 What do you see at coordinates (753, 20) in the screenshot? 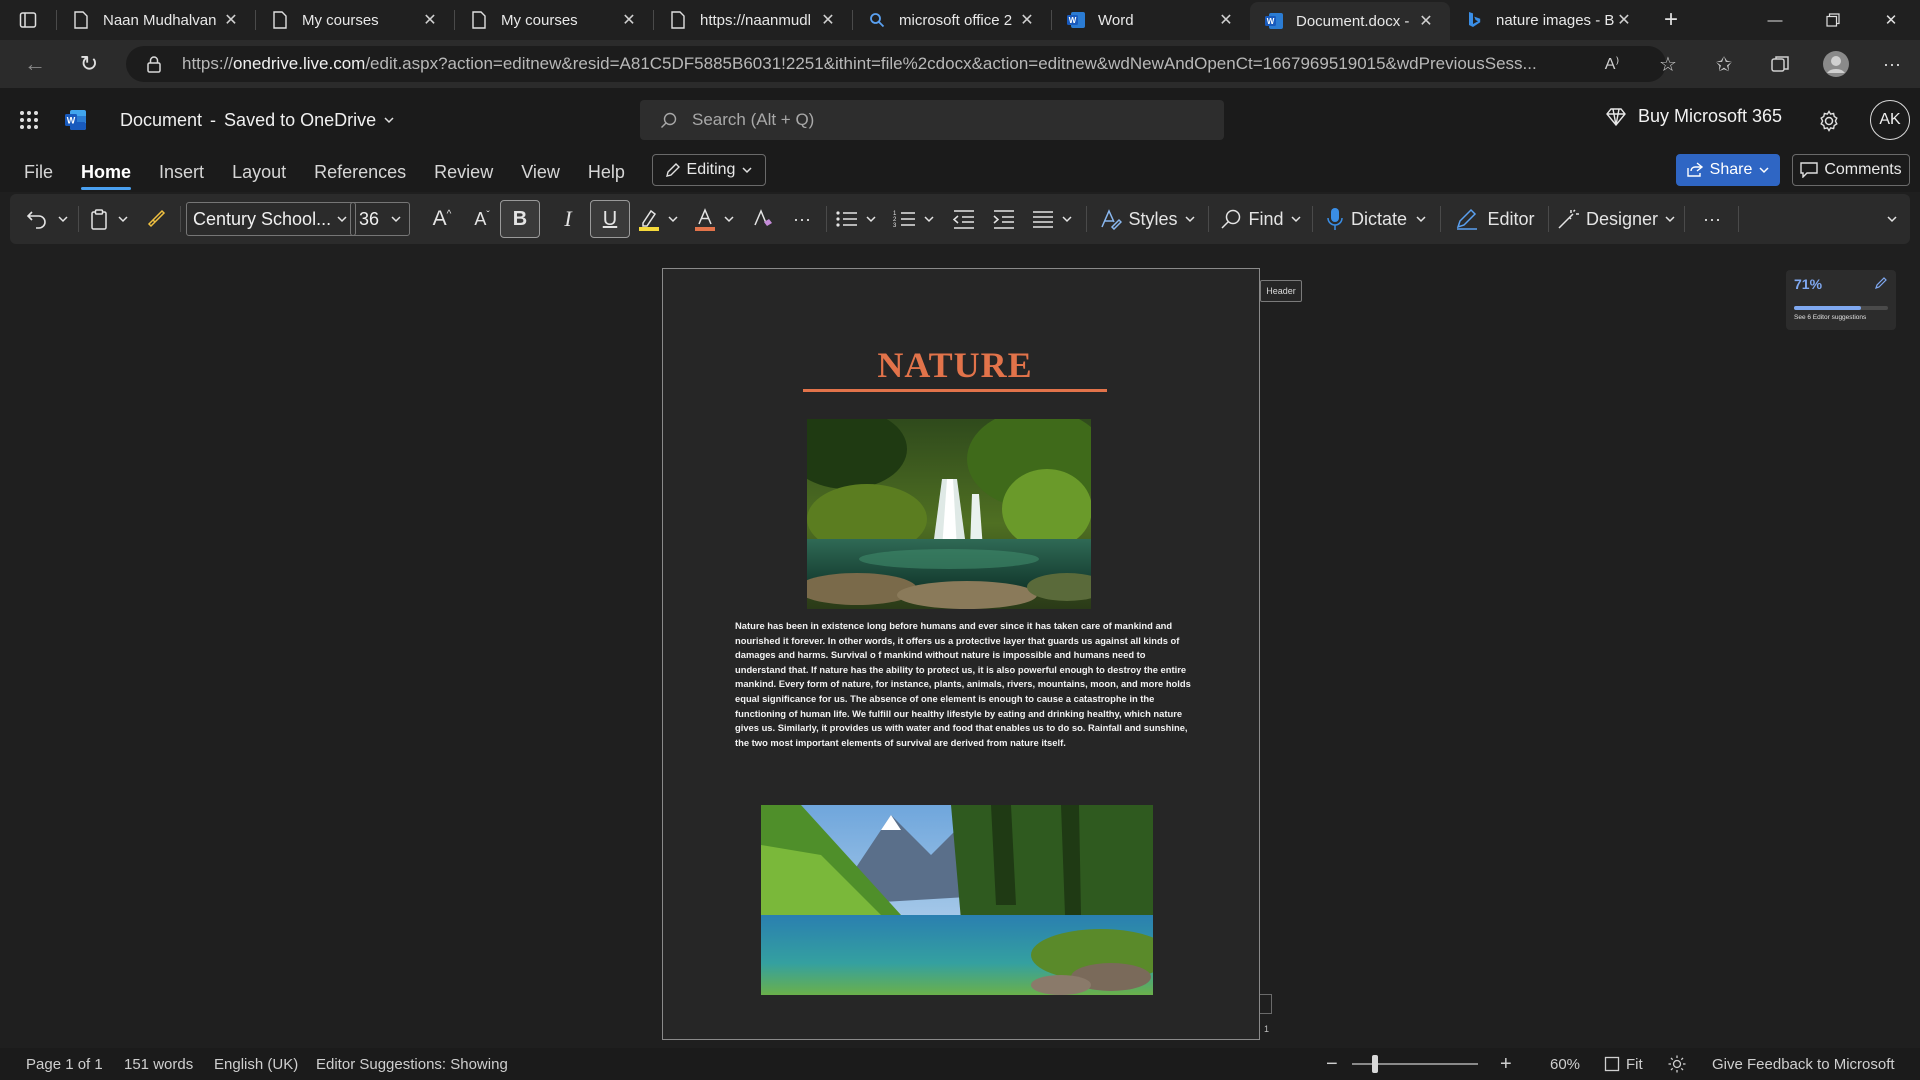
I see `browser-tab: https://naanmudl ✕` at bounding box center [753, 20].